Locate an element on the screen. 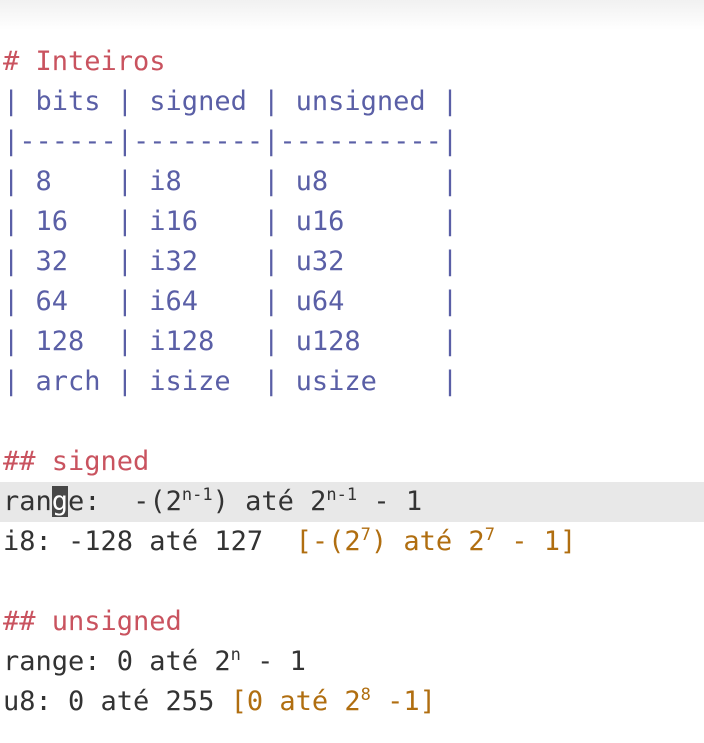 The image size is (704, 743). table-row: | arch | isize | usize | is located at coordinates (353, 382).